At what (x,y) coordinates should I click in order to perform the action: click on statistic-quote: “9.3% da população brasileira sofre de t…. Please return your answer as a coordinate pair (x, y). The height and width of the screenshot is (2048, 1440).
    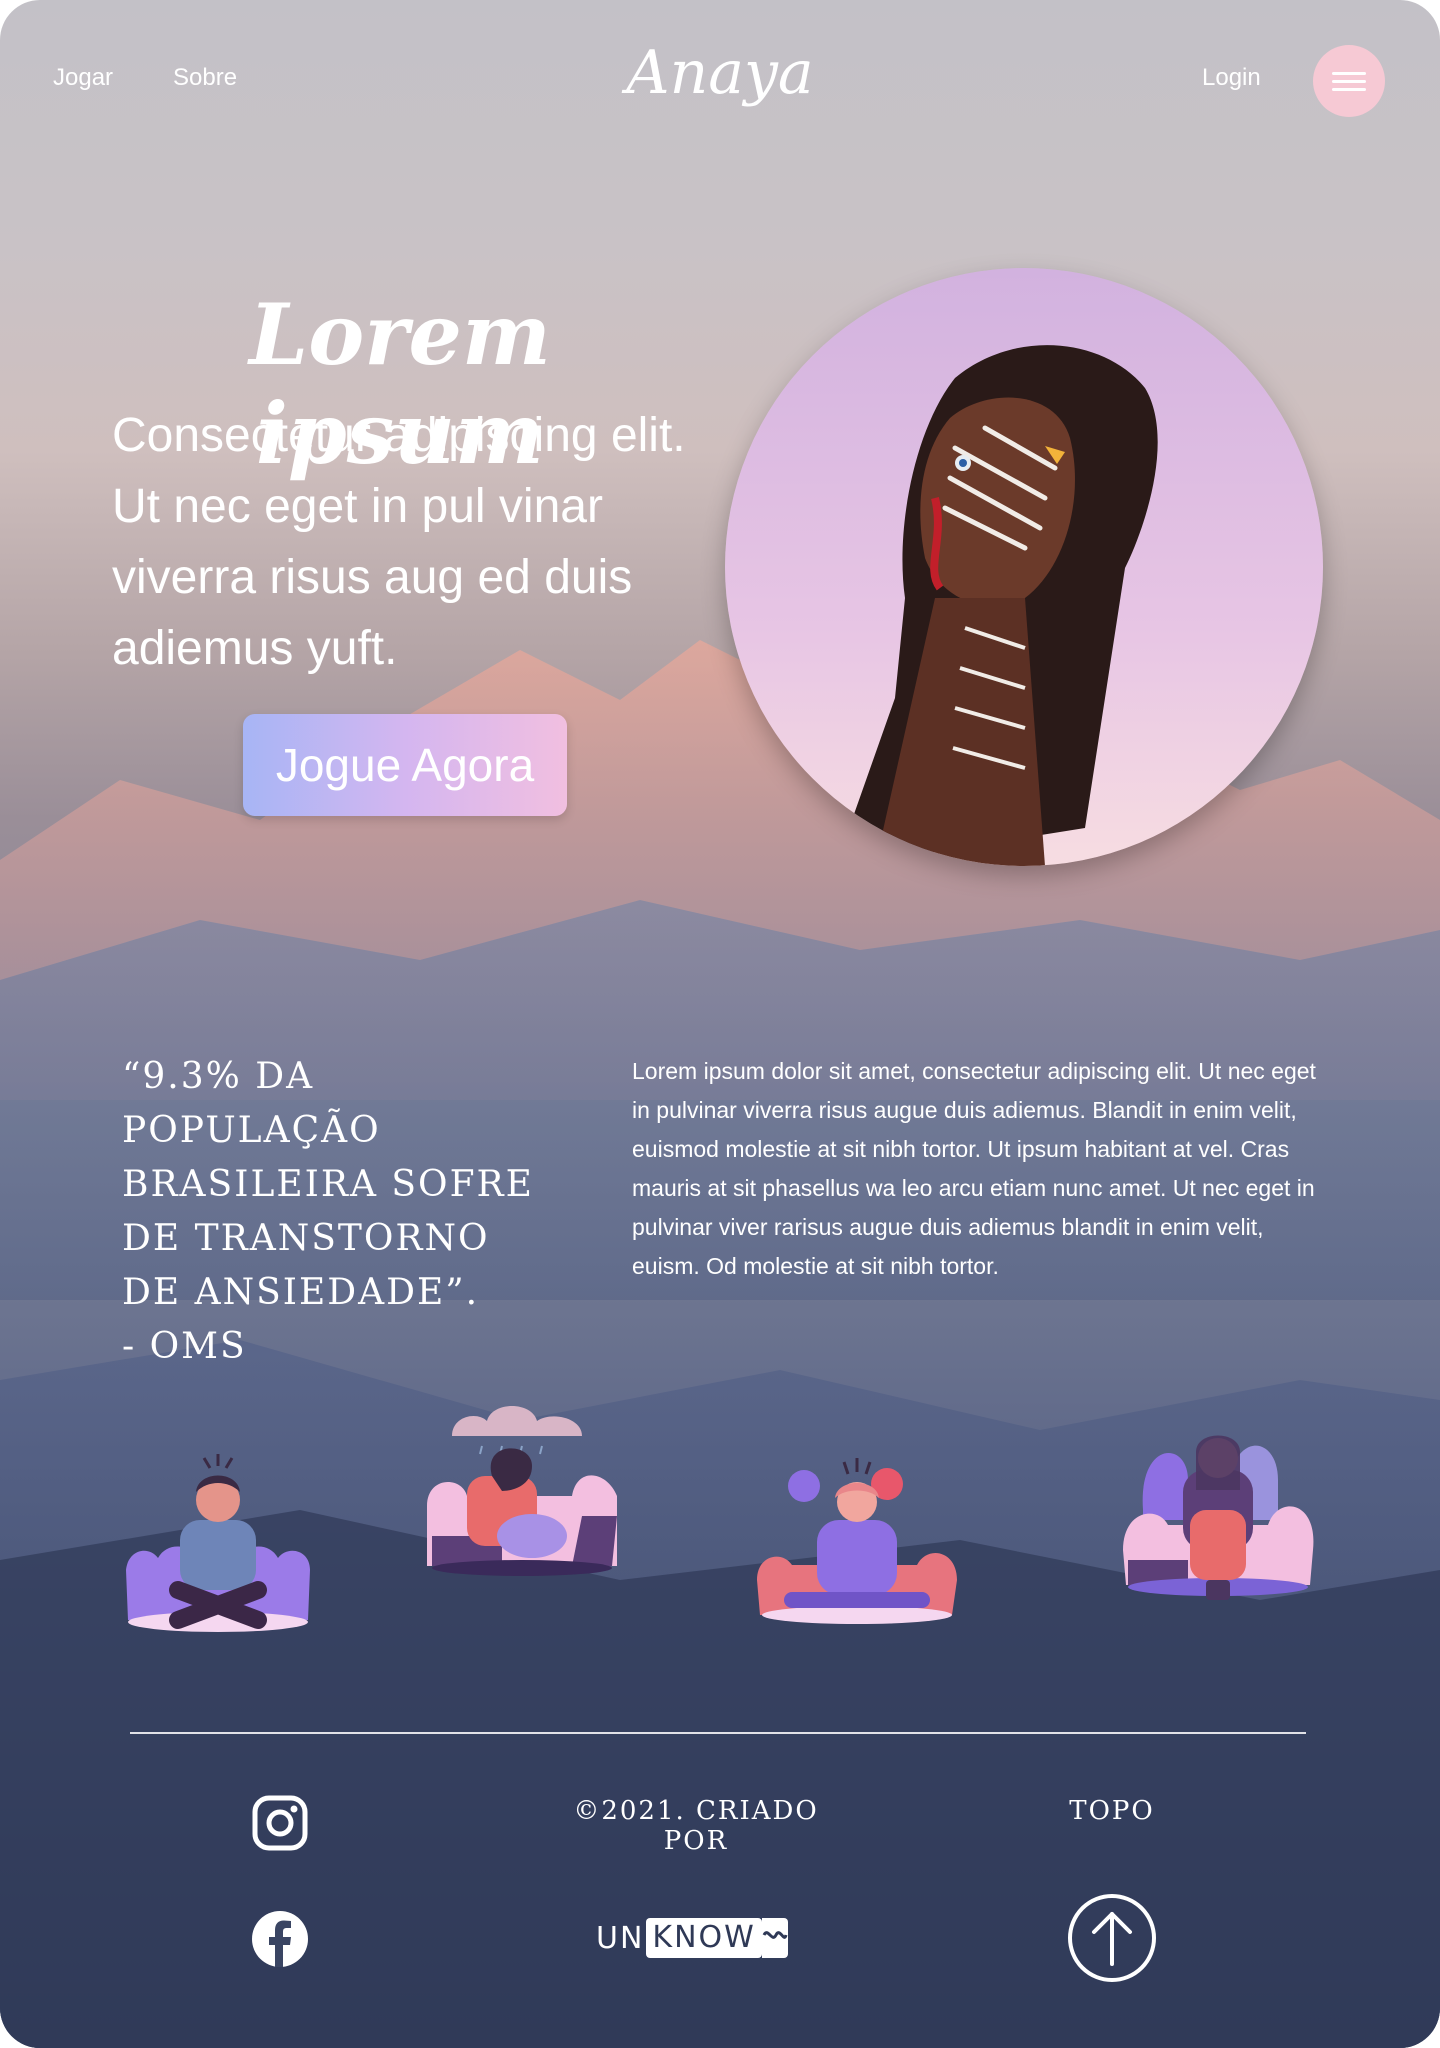
    Looking at the image, I should click on (342, 1212).